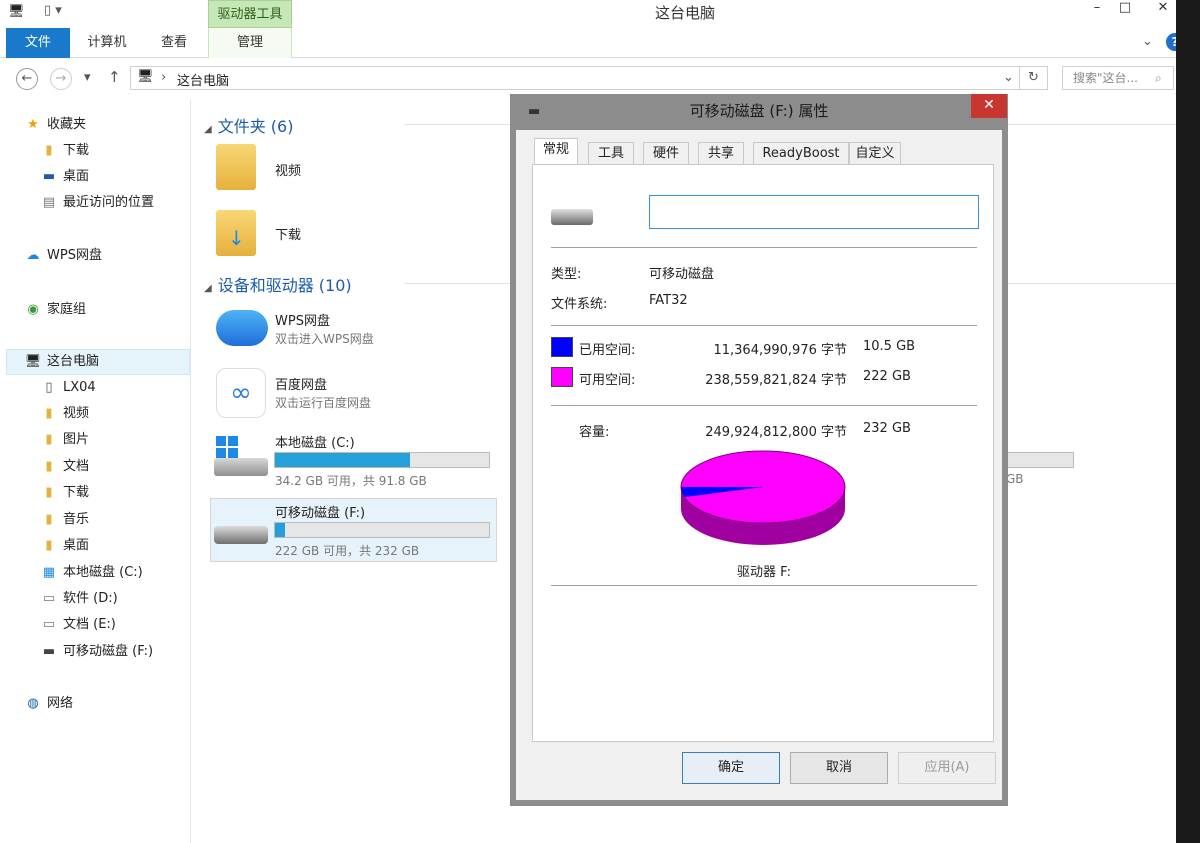 Image resolution: width=1200 pixels, height=843 pixels. I want to click on tab-view: 查看, so click(174, 43).